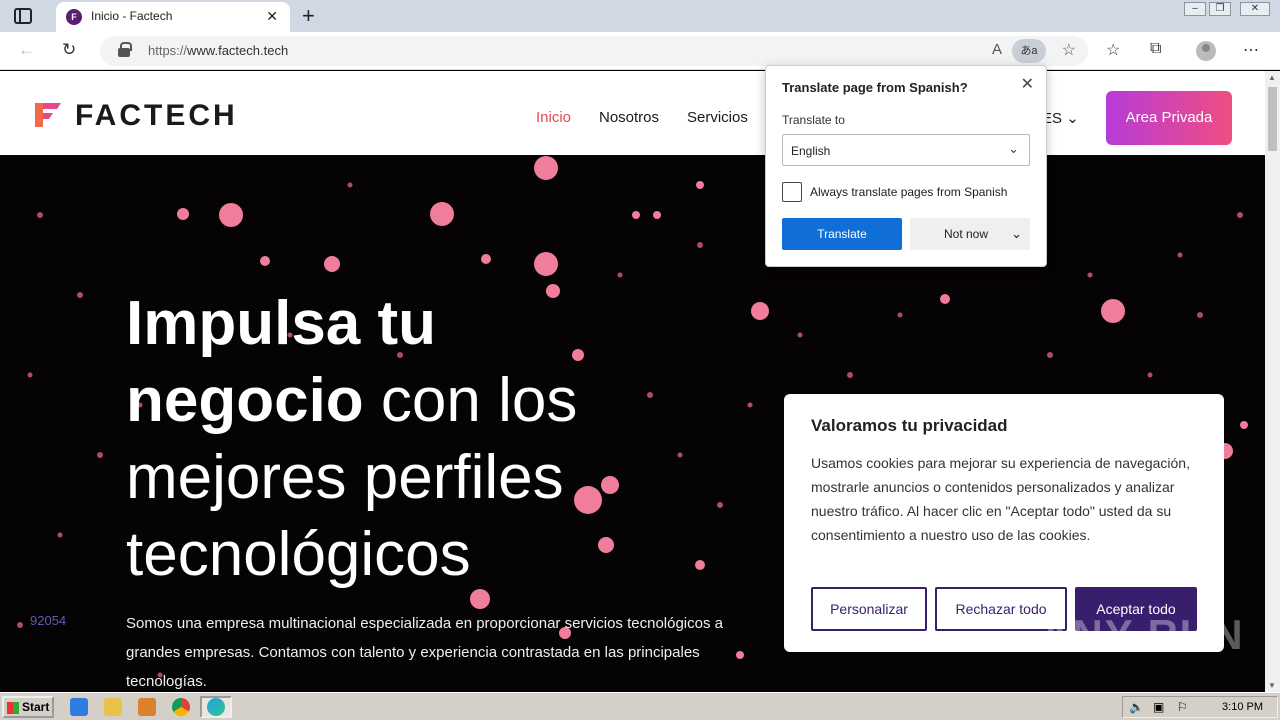  I want to click on profile-avatar-icon, so click(1206, 51).